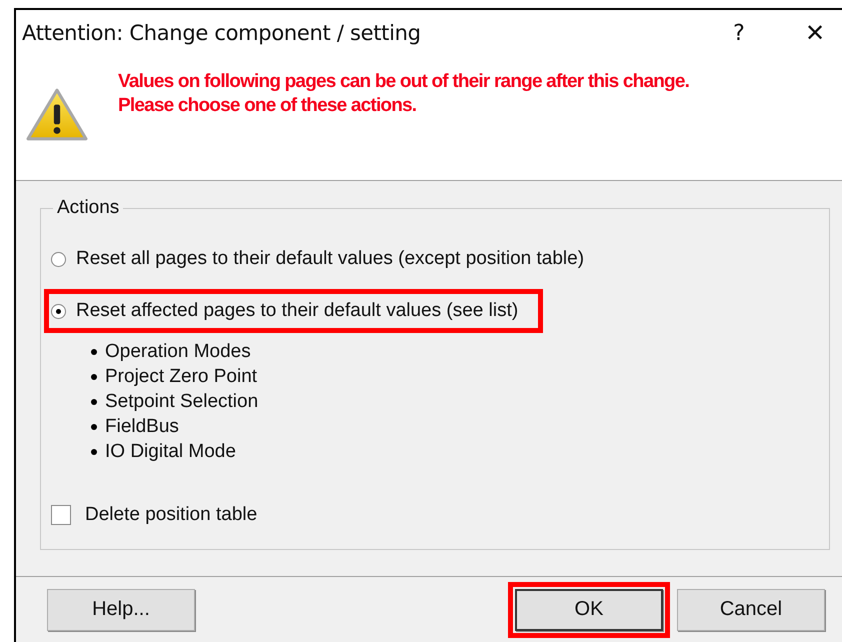 The image size is (842, 642). I want to click on affected-page: Operation Modes, so click(178, 352).